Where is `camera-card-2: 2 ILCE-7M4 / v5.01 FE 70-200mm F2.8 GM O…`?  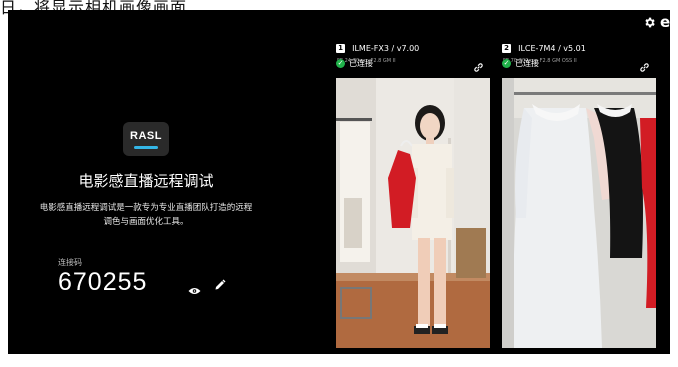
camera-card-2: 2 ILCE-7M4 / v5.01 FE 70-200mm F2.8 GM O… is located at coordinates (579, 58).